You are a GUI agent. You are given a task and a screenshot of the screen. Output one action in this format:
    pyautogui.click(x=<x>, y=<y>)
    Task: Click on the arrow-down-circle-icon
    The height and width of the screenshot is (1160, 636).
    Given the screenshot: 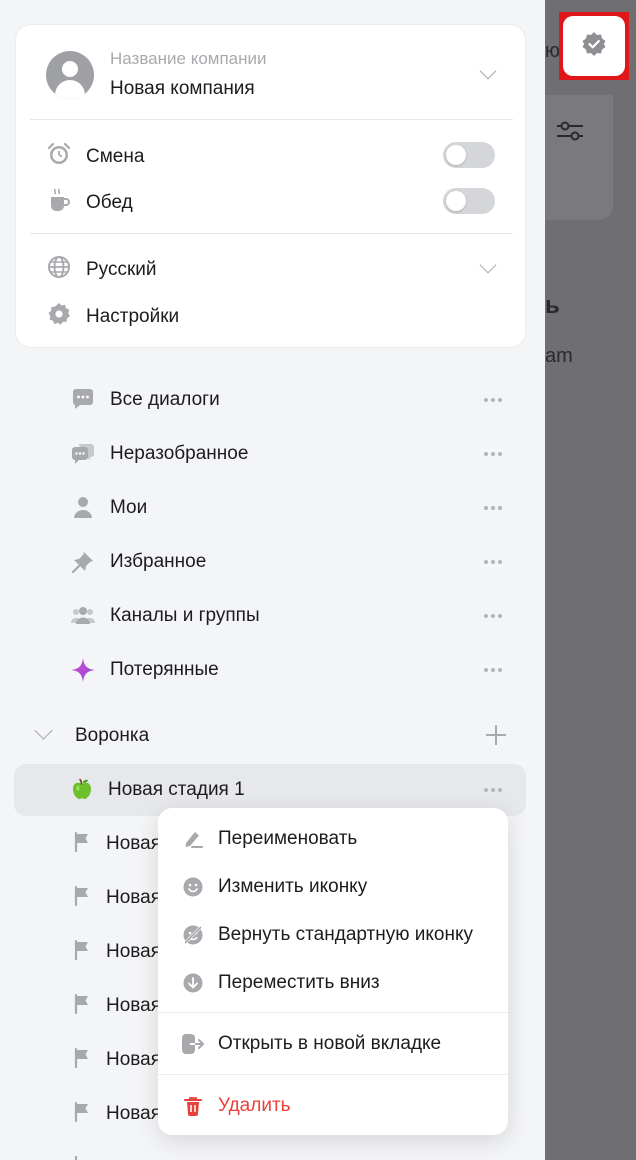 What is the action you would take?
    pyautogui.click(x=193, y=983)
    